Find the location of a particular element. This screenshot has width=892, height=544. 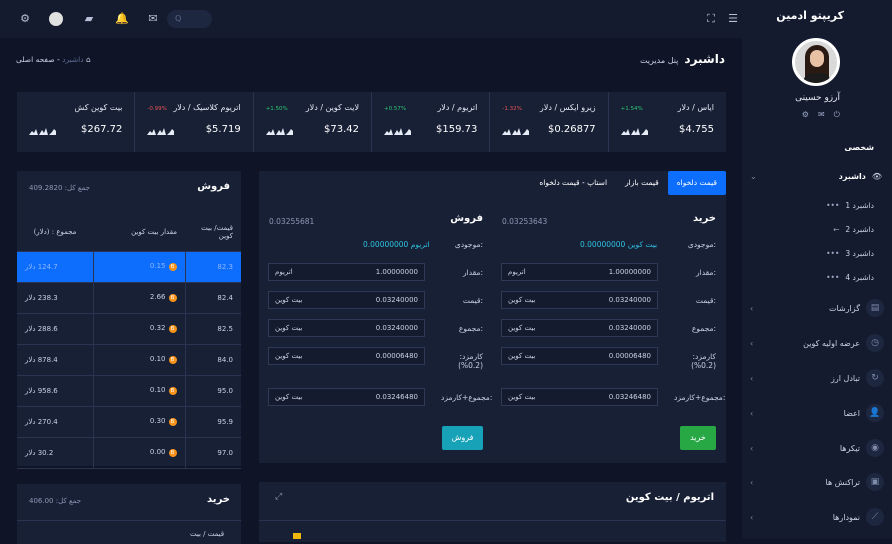

buy-balance-label: موجودی: is located at coordinates (701, 244).